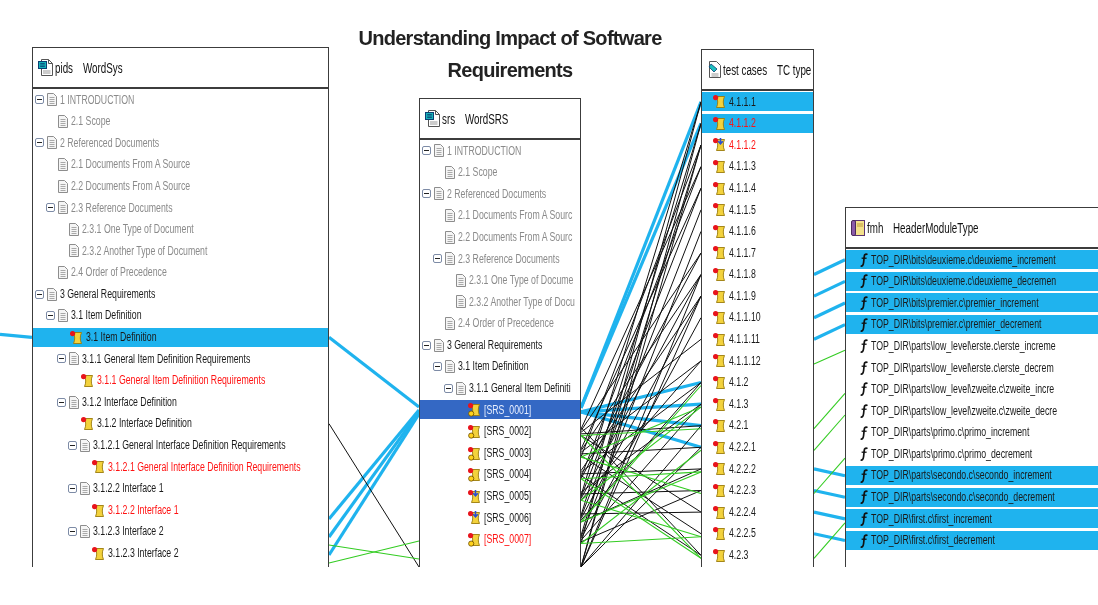 This screenshot has height=605, width=1098. Describe the element at coordinates (757, 102) in the screenshot. I see `list-item: 4.1.1.1` at that location.